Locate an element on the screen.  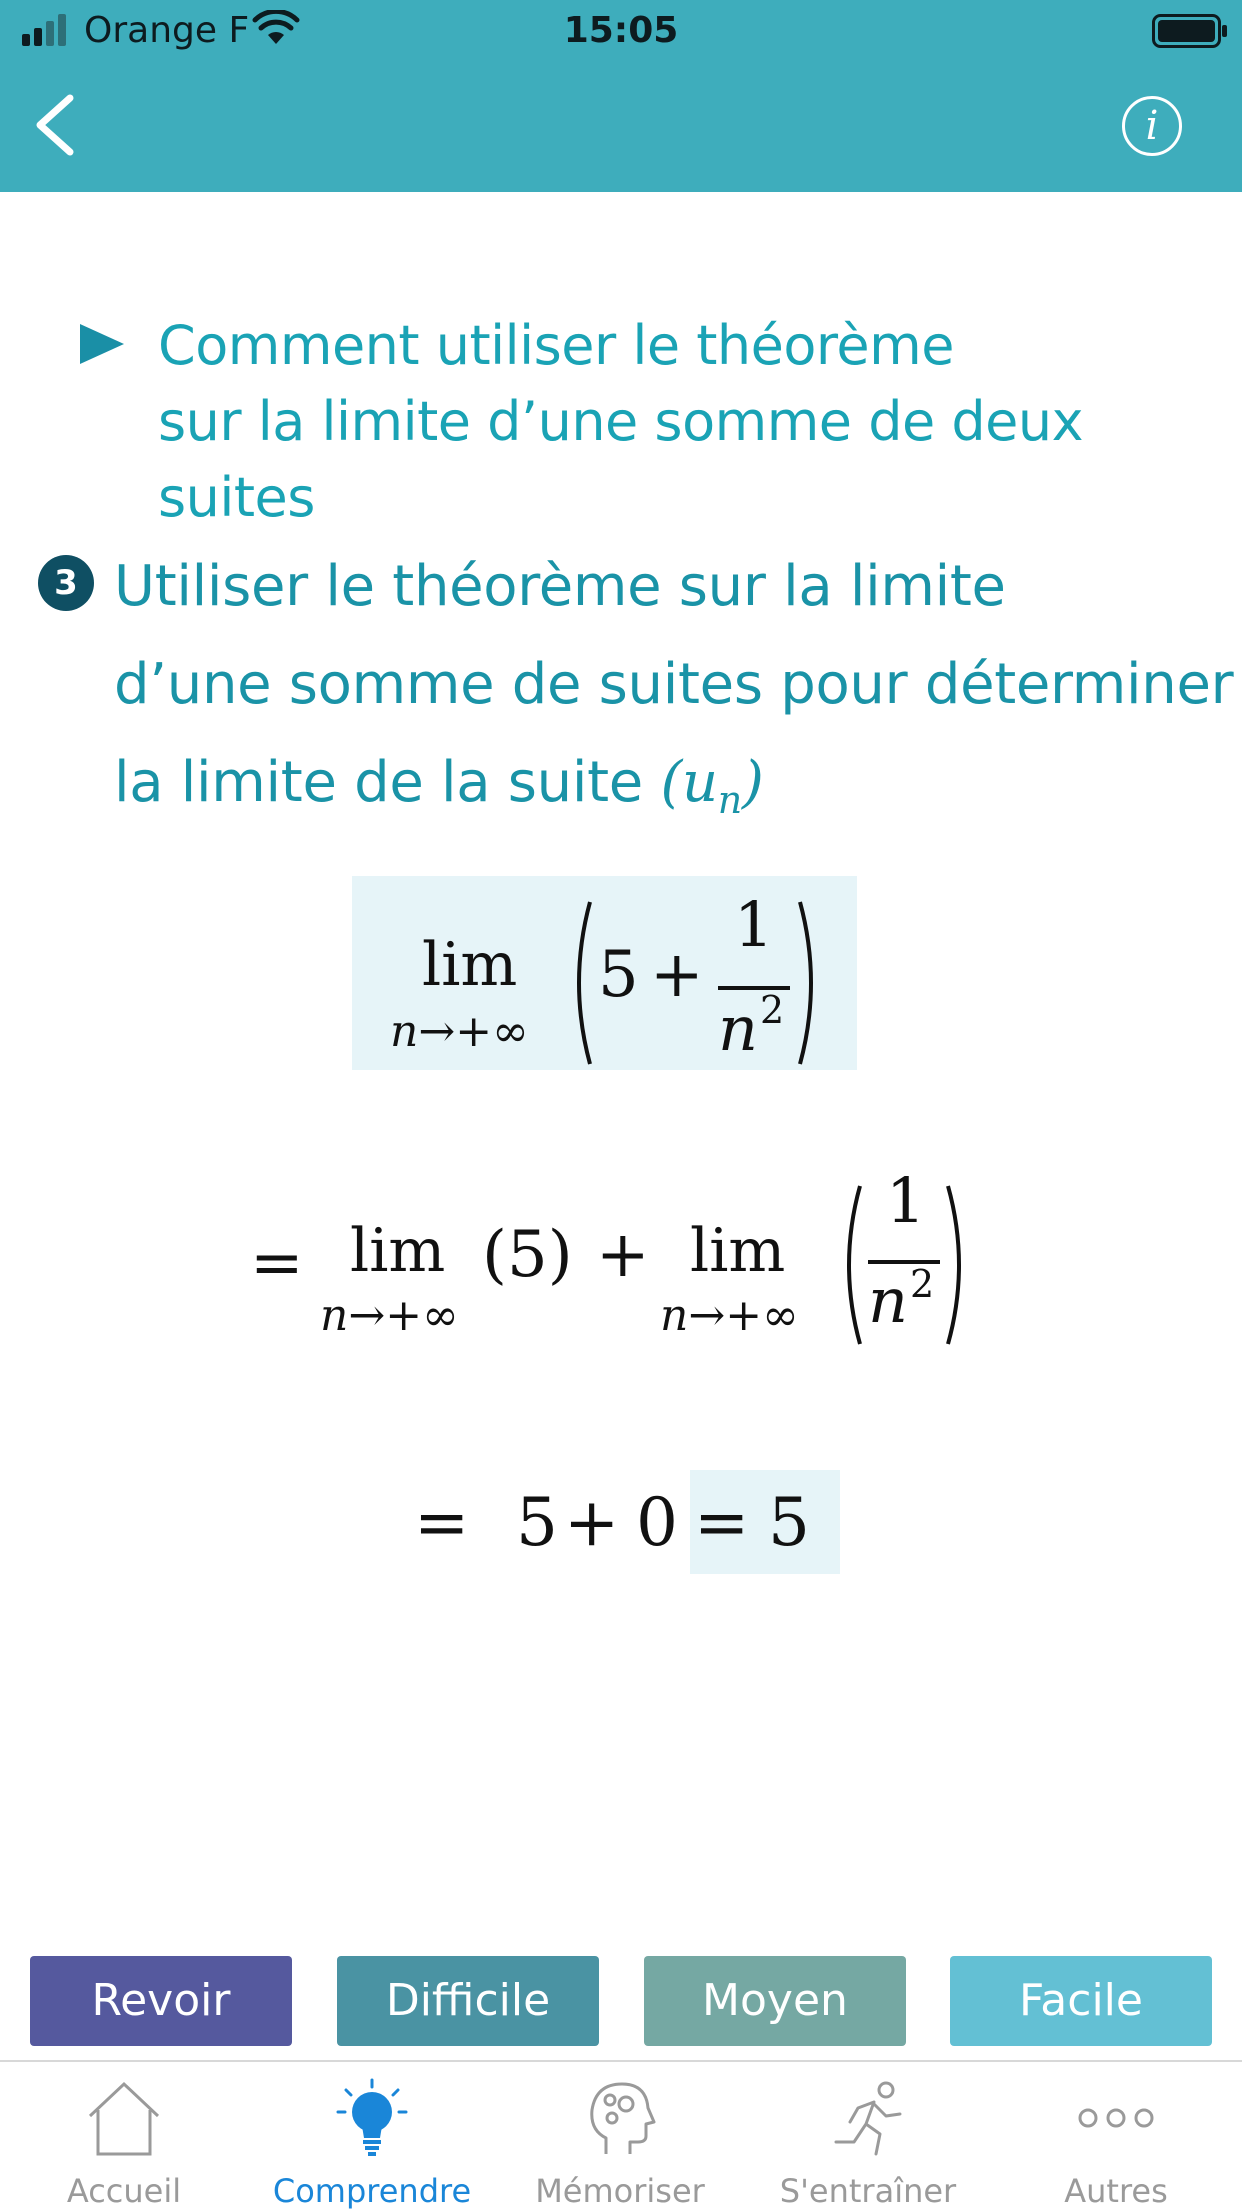
chevron-left-icon is located at coordinates (55, 125).